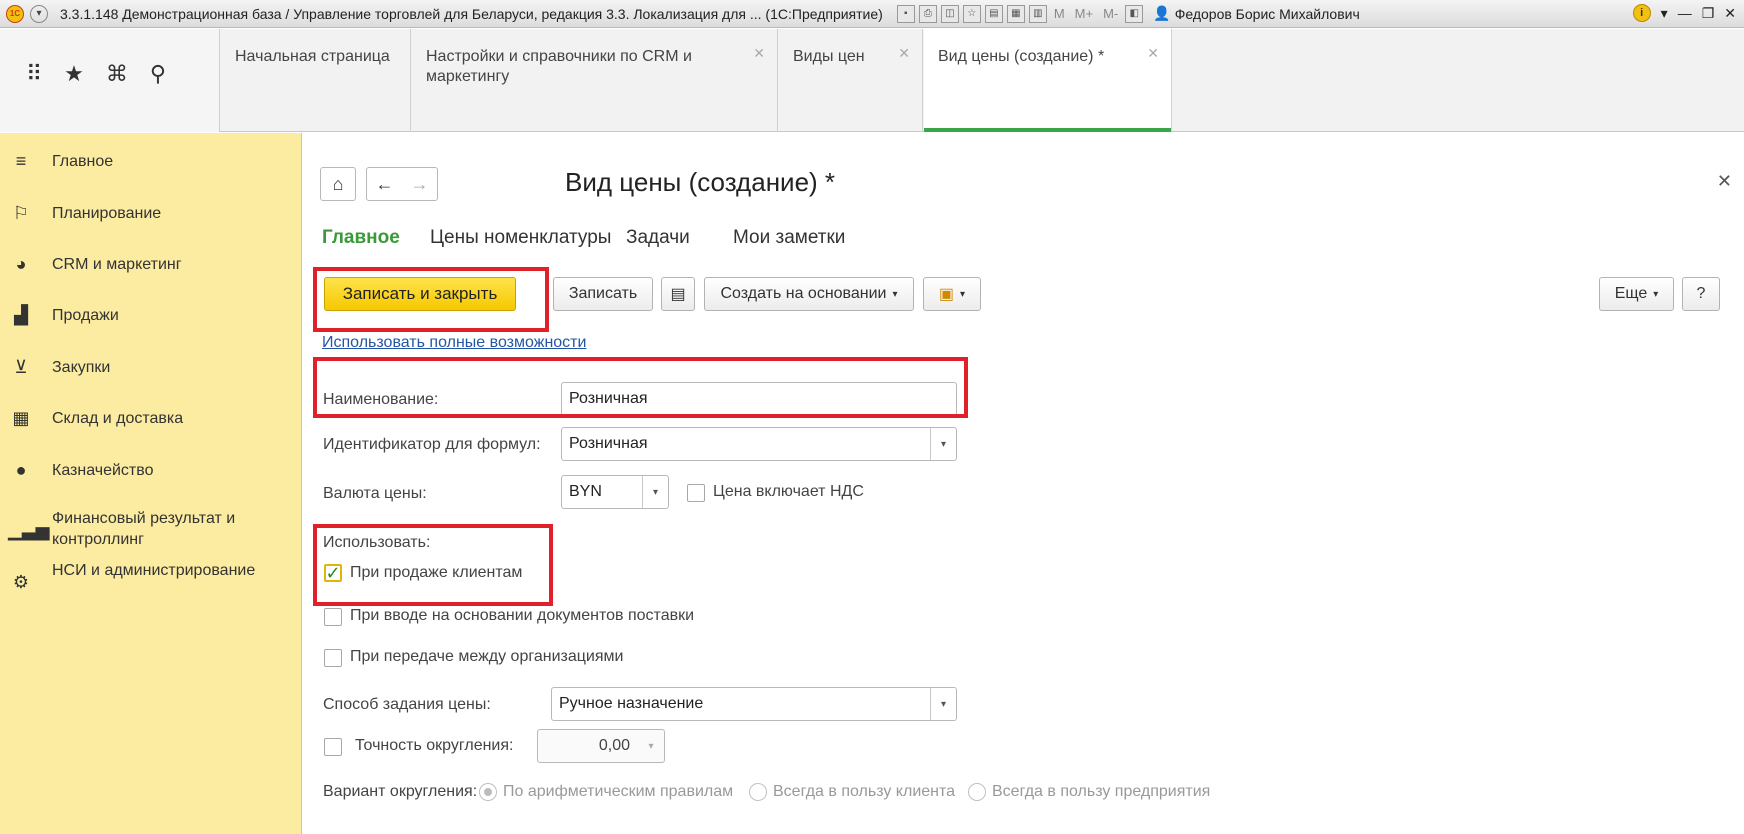 The width and height of the screenshot is (1744, 834). What do you see at coordinates (1730, 13) in the screenshot?
I see `close-icon: ✕` at bounding box center [1730, 13].